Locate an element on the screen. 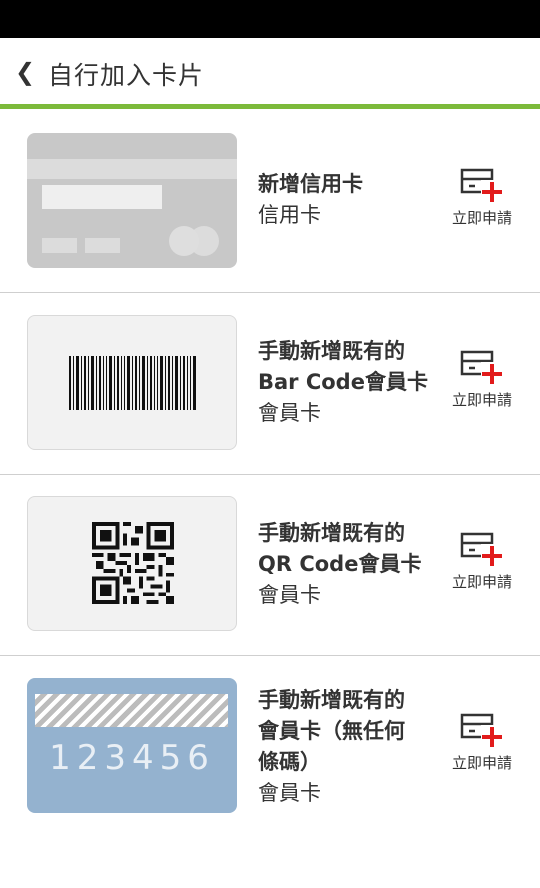  card-option-text: 手動新增既有的 Bar Code會員卡 會員卡 is located at coordinates (348, 382).